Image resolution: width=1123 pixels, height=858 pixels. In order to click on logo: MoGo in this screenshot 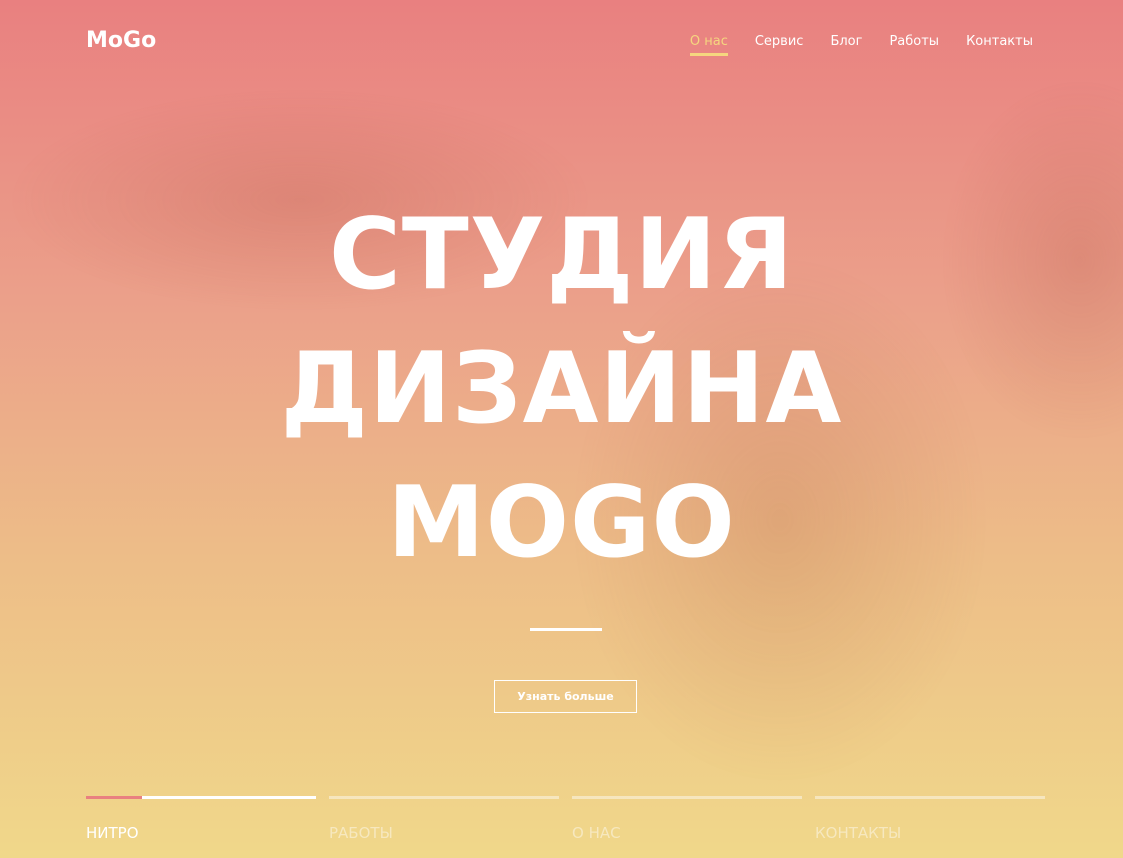, I will do `click(121, 40)`.